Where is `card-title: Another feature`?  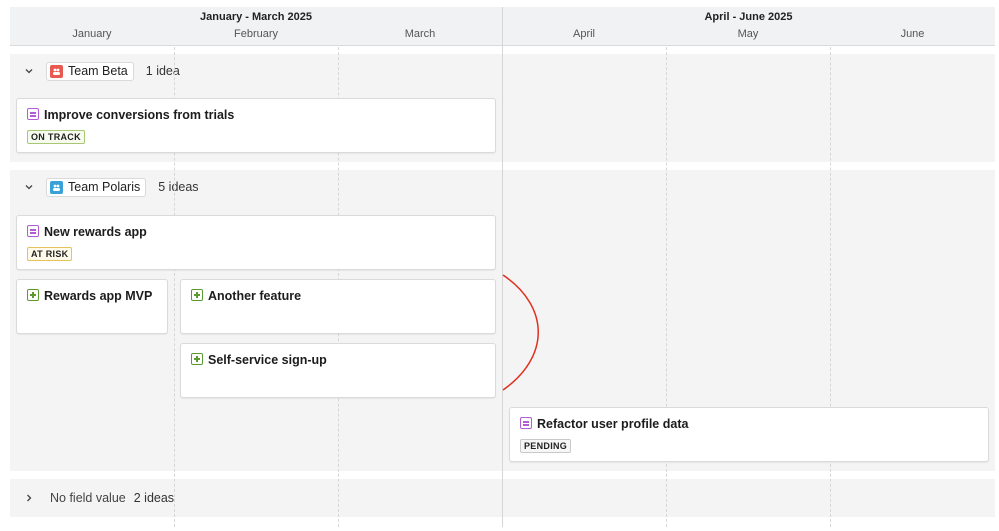
card-title: Another feature is located at coordinates (255, 296).